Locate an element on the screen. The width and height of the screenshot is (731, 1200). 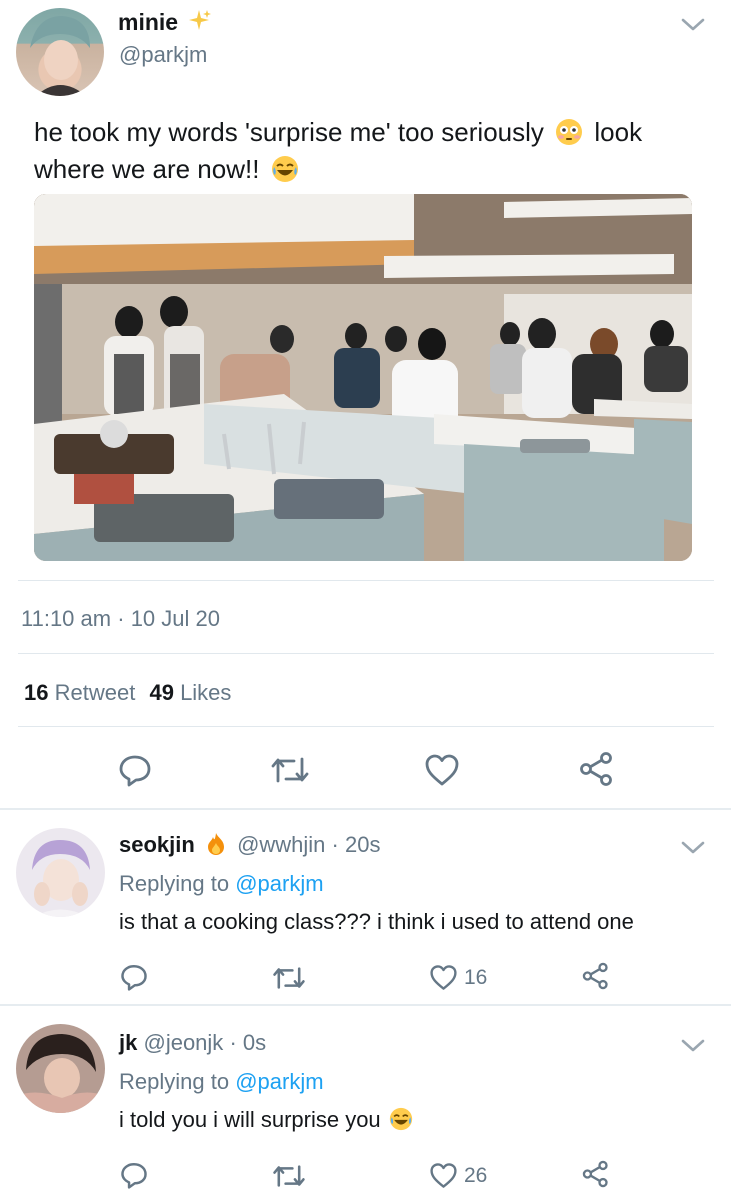
retweet-label: Retweet is located at coordinates (95, 692).